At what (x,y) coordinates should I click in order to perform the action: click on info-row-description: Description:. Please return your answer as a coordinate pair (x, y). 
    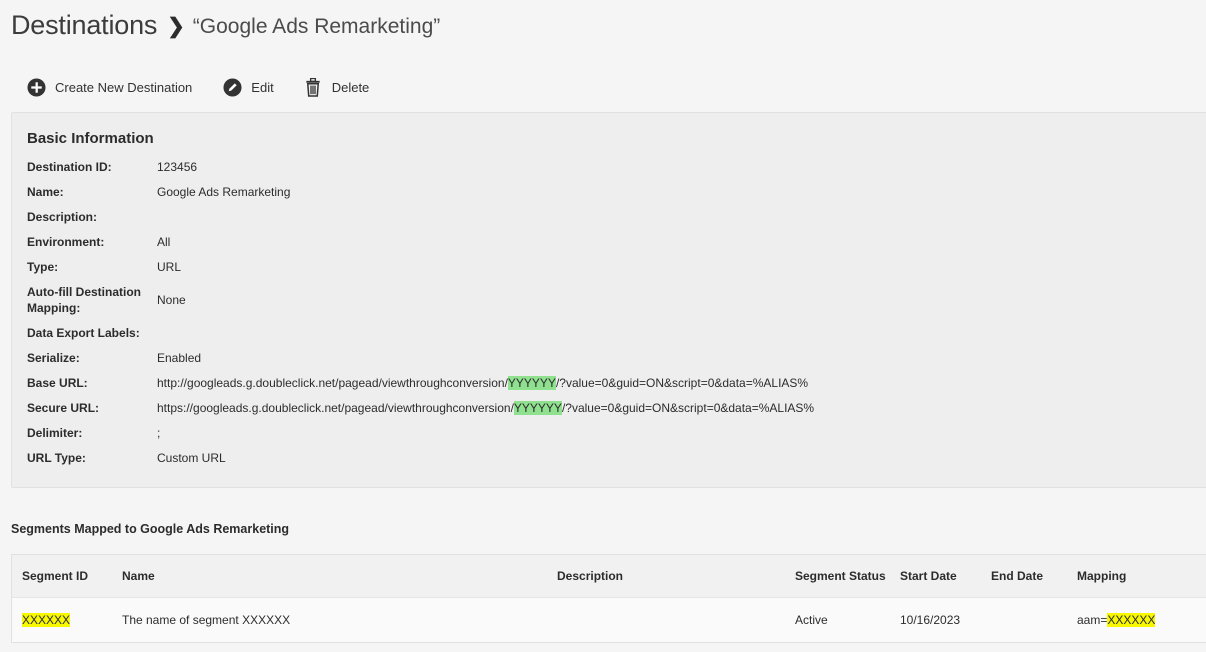
    Looking at the image, I should click on (92, 217).